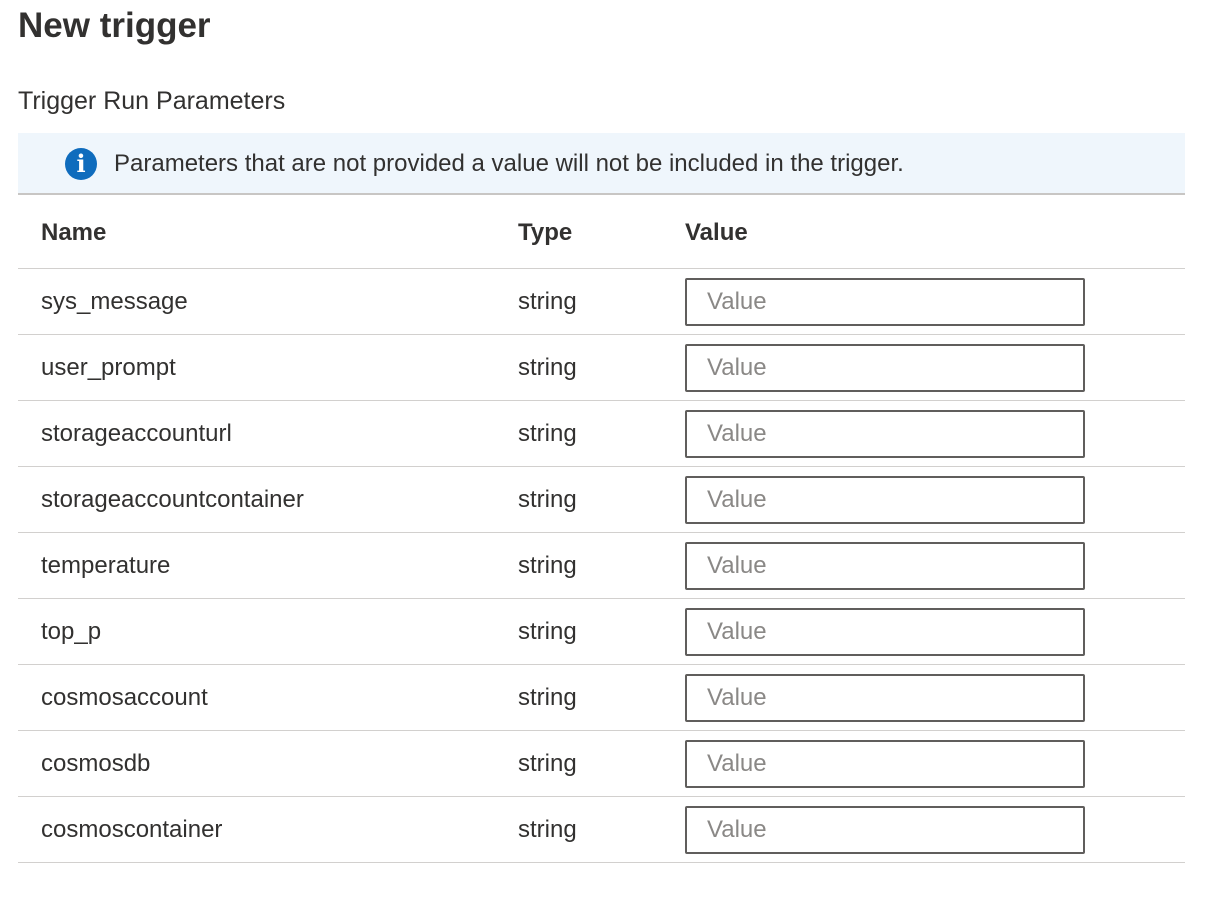 This screenshot has height=911, width=1230. What do you see at coordinates (601, 233) in the screenshot?
I see `table-header-row: Name Type Value` at bounding box center [601, 233].